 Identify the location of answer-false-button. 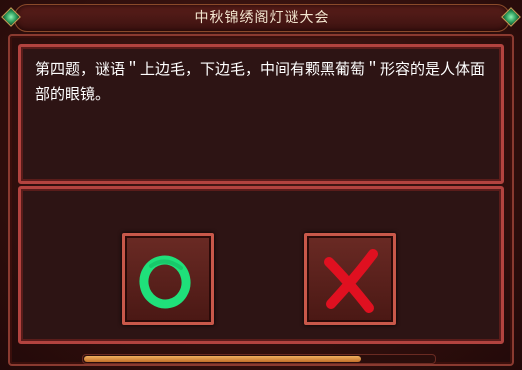
(350, 279).